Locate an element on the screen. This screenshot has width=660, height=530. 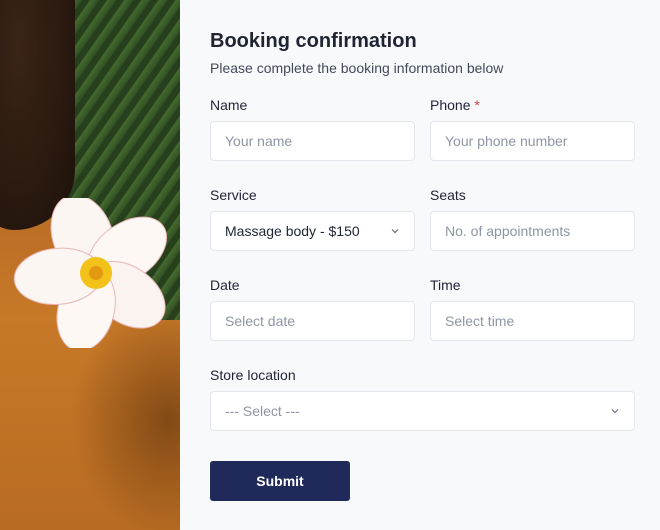
phone-field-wrapper is located at coordinates (532, 141).